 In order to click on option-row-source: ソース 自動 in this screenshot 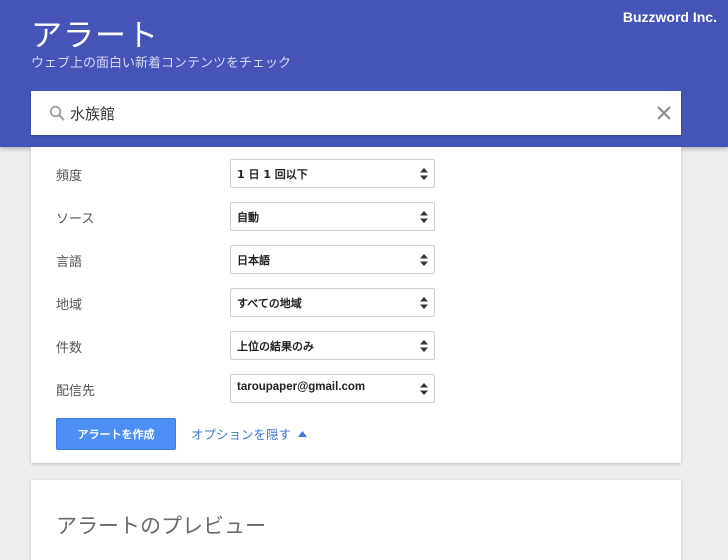, I will do `click(356, 217)`.